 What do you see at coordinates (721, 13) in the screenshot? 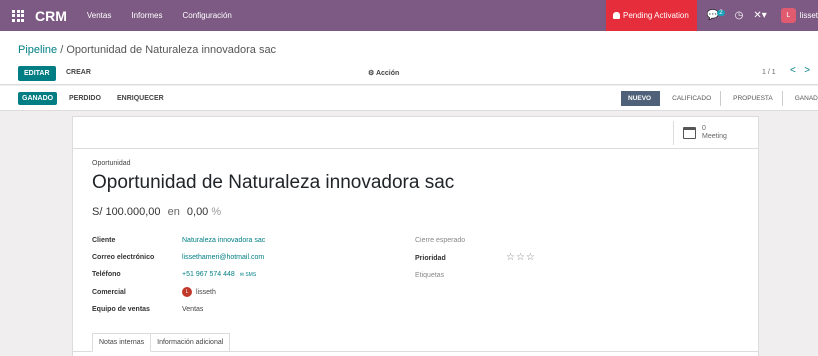
I see `chat-count-badge: 2` at bounding box center [721, 13].